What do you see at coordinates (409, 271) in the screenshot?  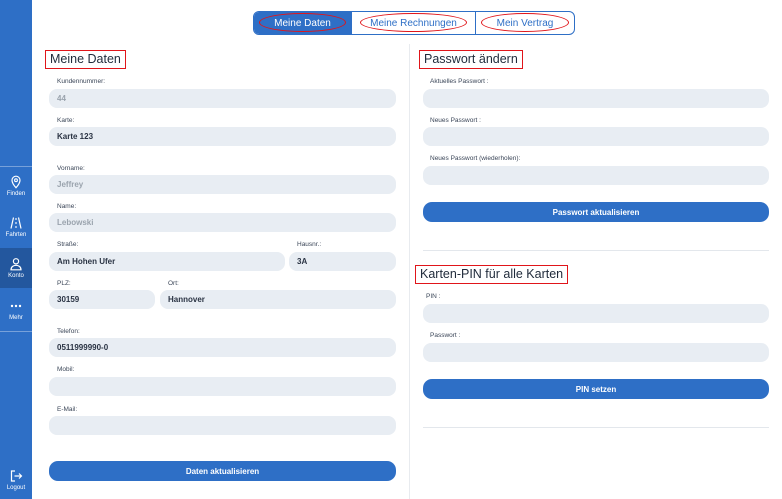 I see `column-divider` at bounding box center [409, 271].